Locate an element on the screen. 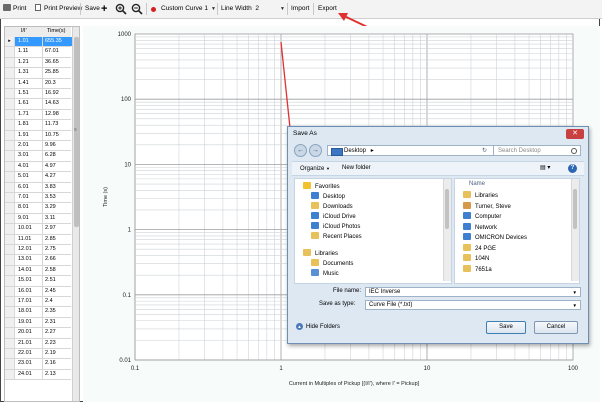  plus-icon: + is located at coordinates (104, 9).